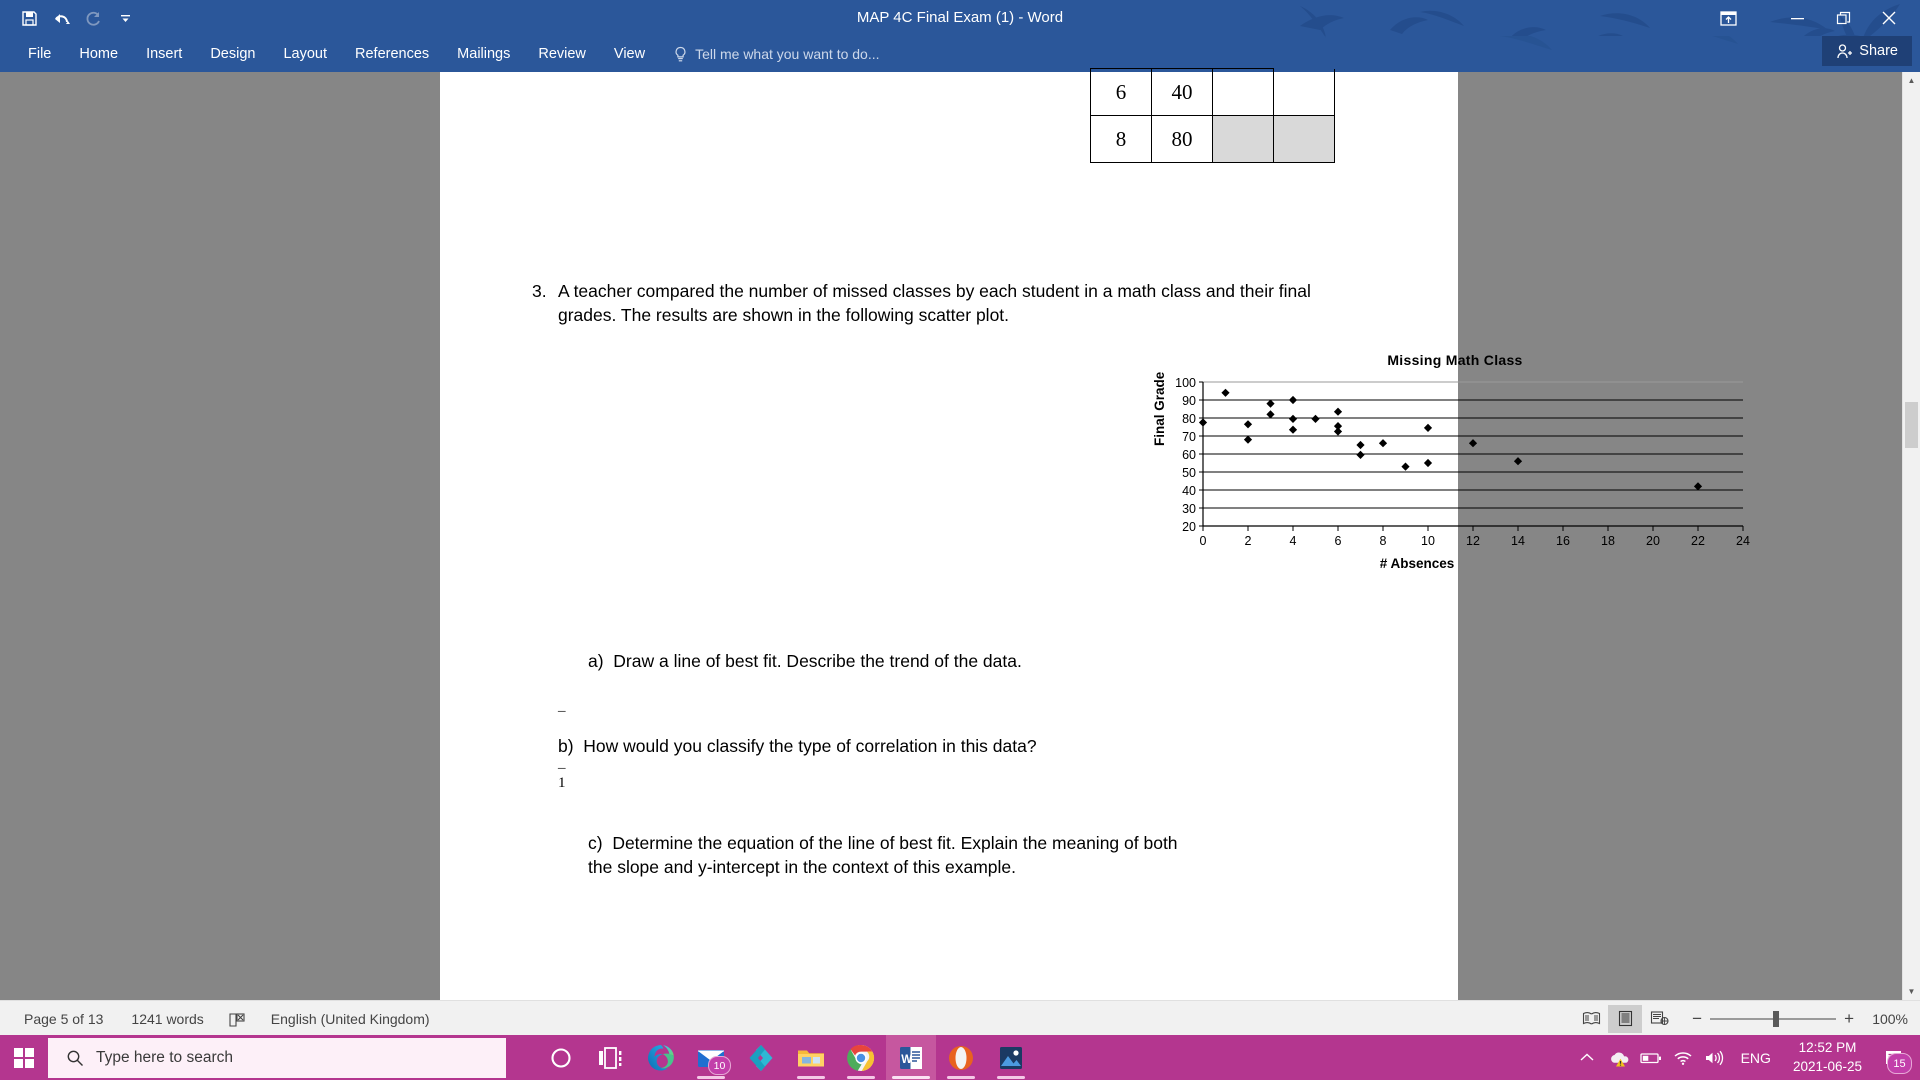 This screenshot has height=1080, width=1920. What do you see at coordinates (1899, 1063) in the screenshot?
I see `notification-badge: 15` at bounding box center [1899, 1063].